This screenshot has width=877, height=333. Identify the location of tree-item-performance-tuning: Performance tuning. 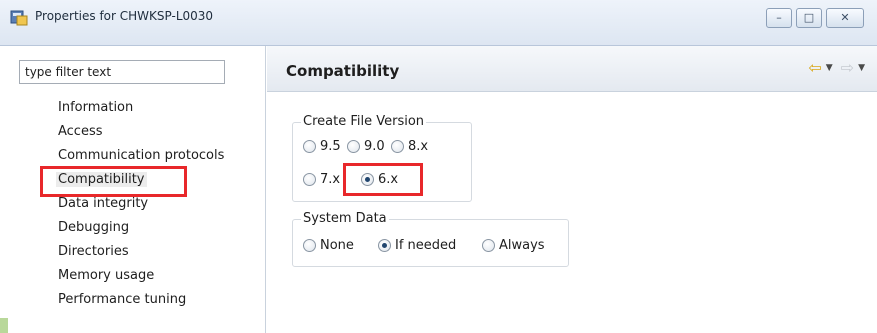
(141, 302).